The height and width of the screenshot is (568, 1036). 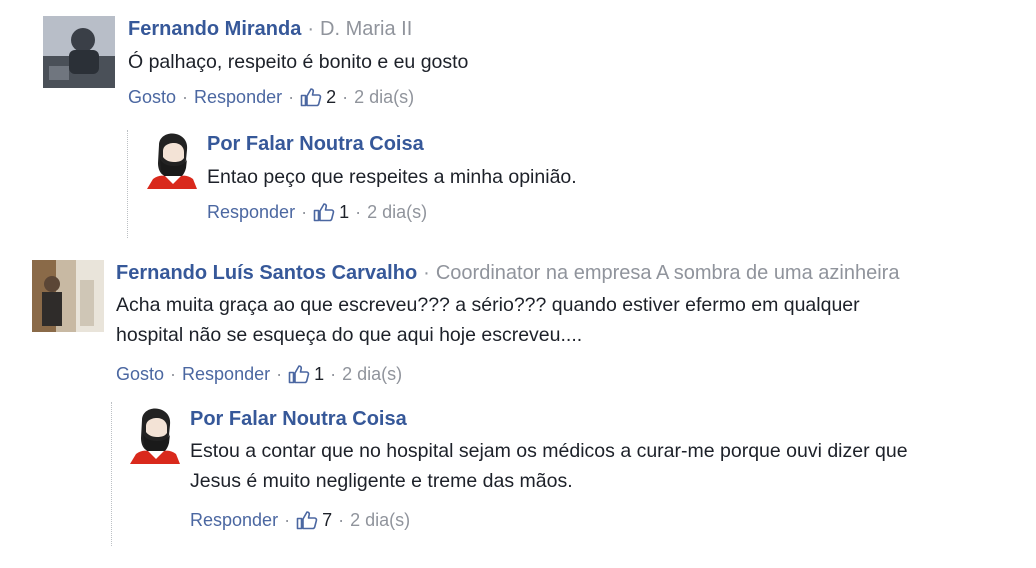 What do you see at coordinates (266, 273) in the screenshot?
I see `comment-author: Fernando Luís Santos Carvalho` at bounding box center [266, 273].